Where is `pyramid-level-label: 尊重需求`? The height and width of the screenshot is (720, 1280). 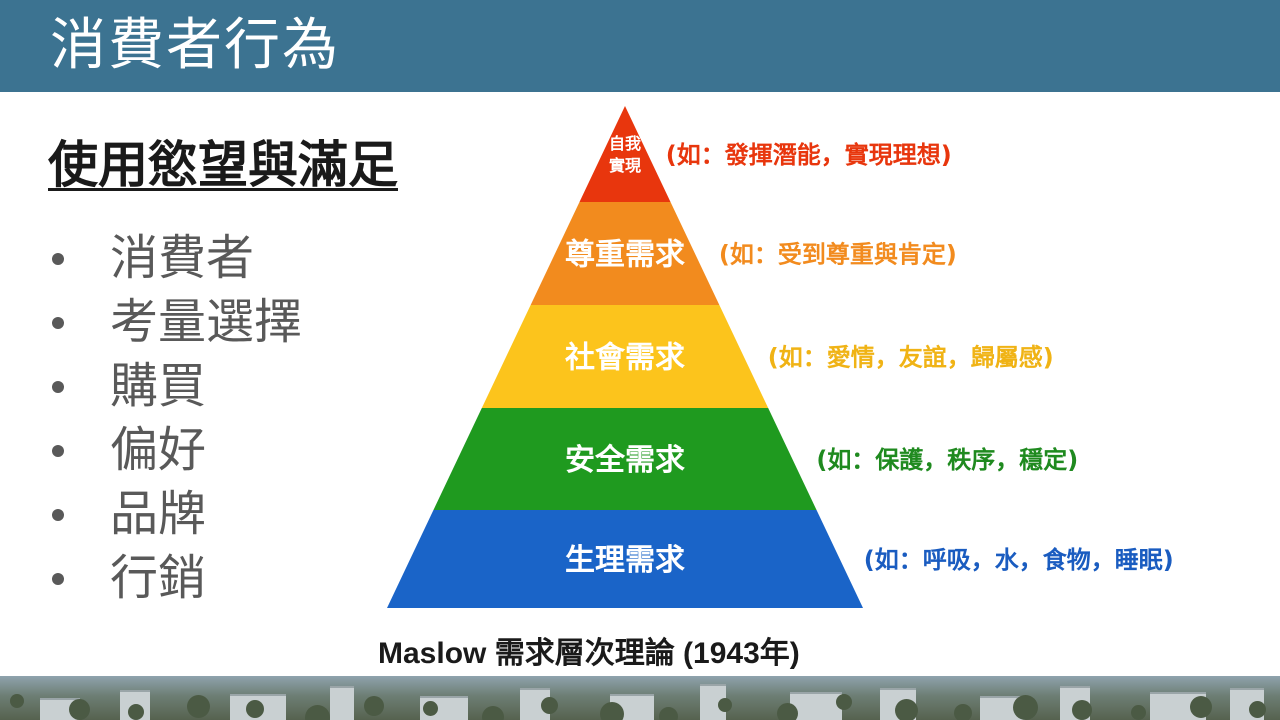
pyramid-level-label: 尊重需求 is located at coordinates (625, 254).